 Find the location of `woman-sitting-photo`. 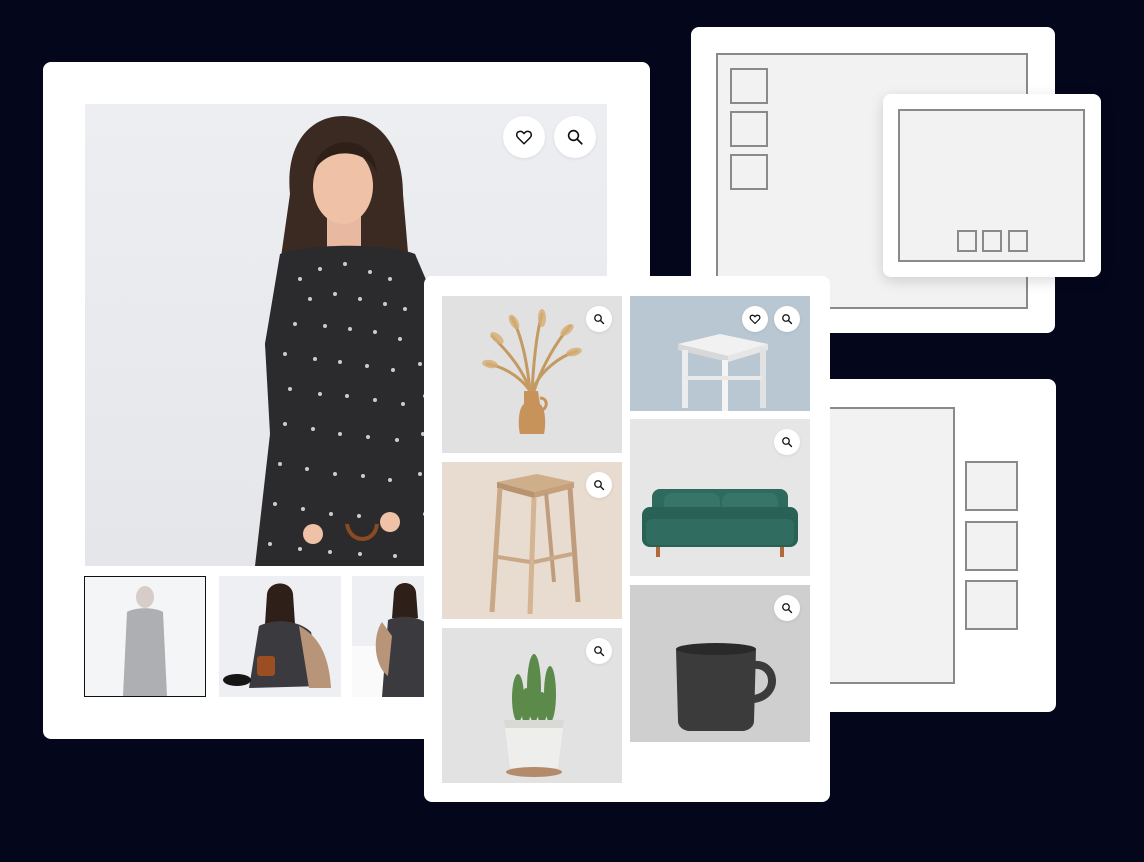

woman-sitting-photo is located at coordinates (277, 635).